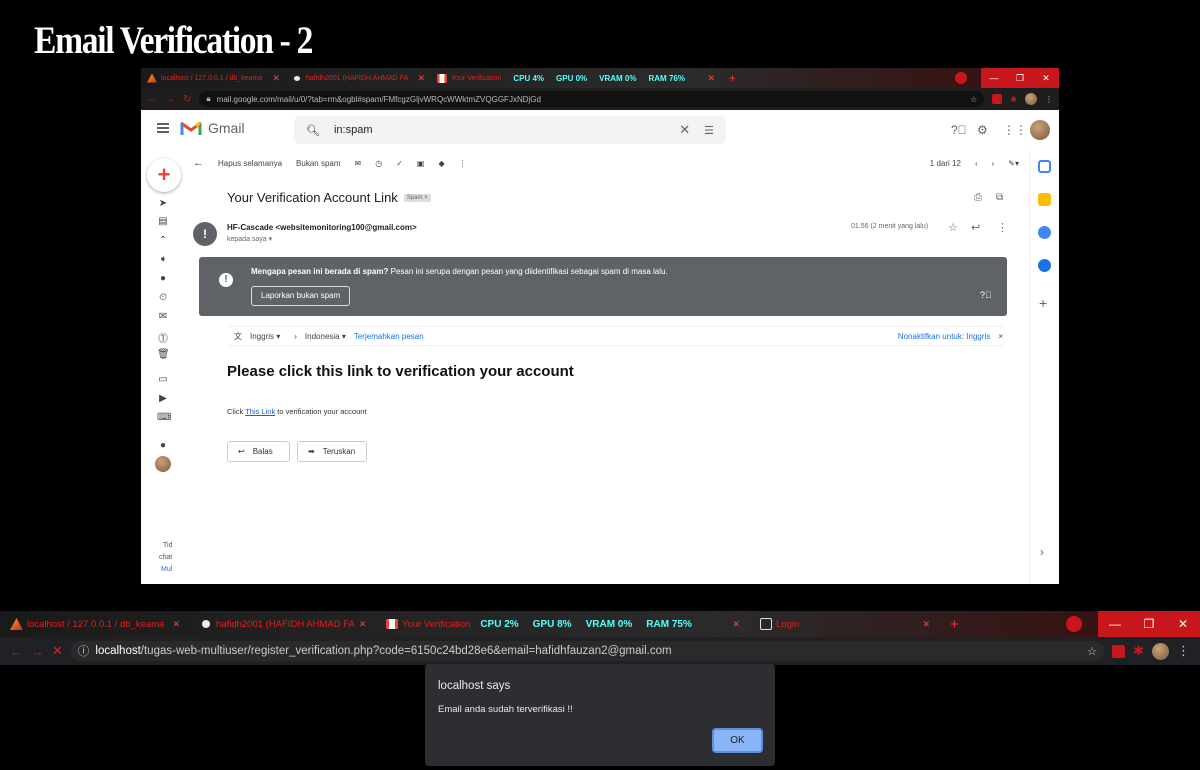 The image size is (1200, 770). What do you see at coordinates (975, 227) in the screenshot?
I see `reply-icon: ↩` at bounding box center [975, 227].